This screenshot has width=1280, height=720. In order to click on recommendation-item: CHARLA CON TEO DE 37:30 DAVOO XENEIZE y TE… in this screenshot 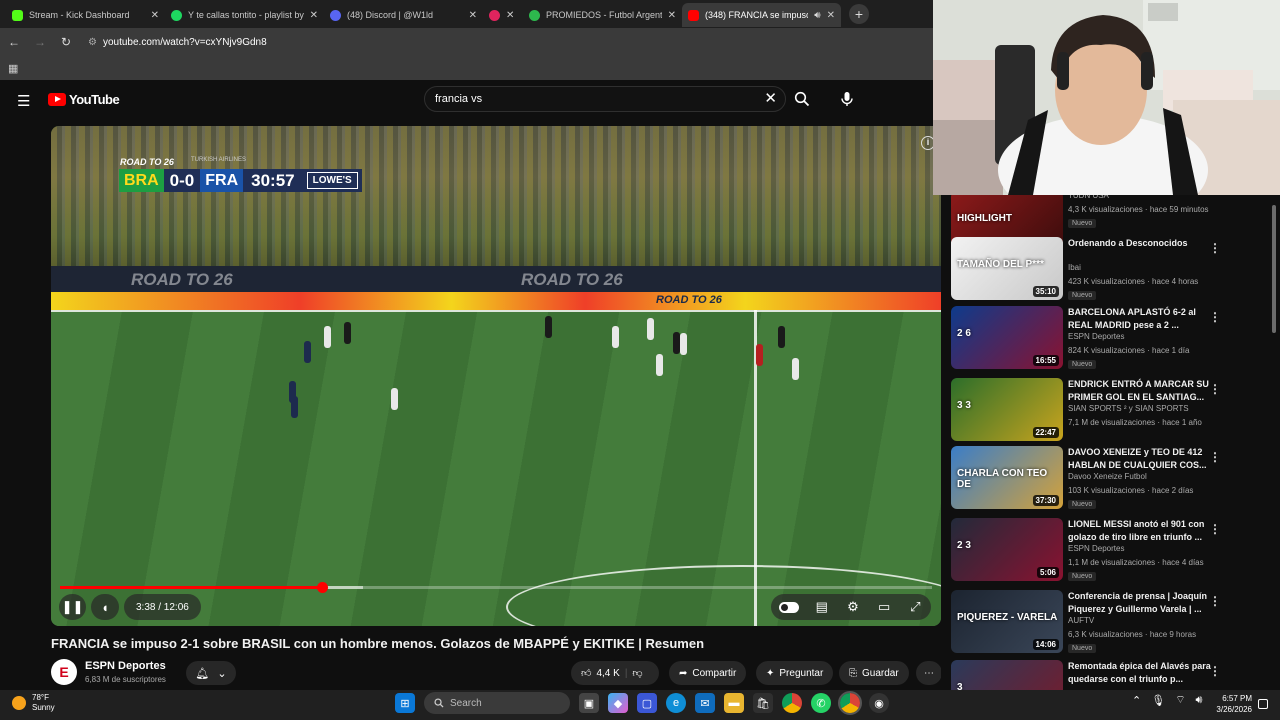, I will do `click(1111, 479)`.